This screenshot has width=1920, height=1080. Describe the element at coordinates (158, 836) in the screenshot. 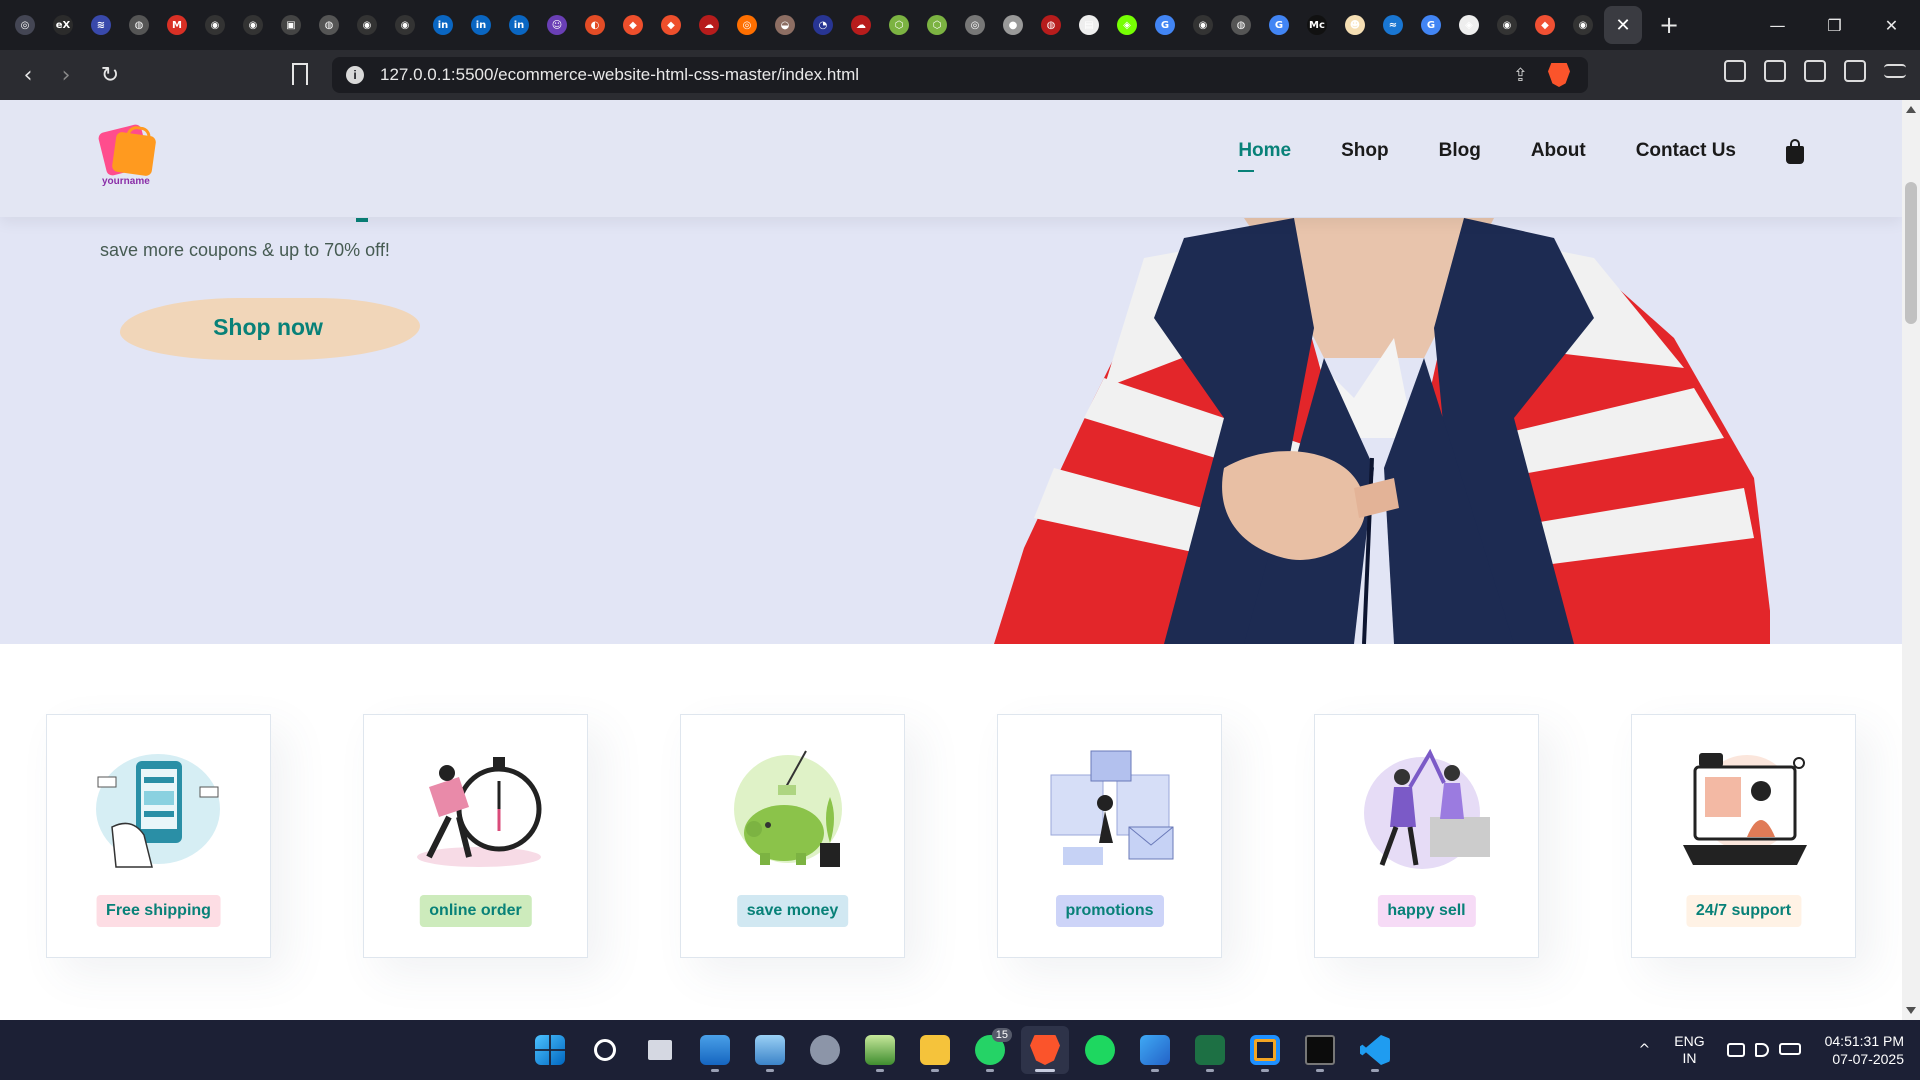

I see `feature-box-free-shipping: Free shipping` at that location.